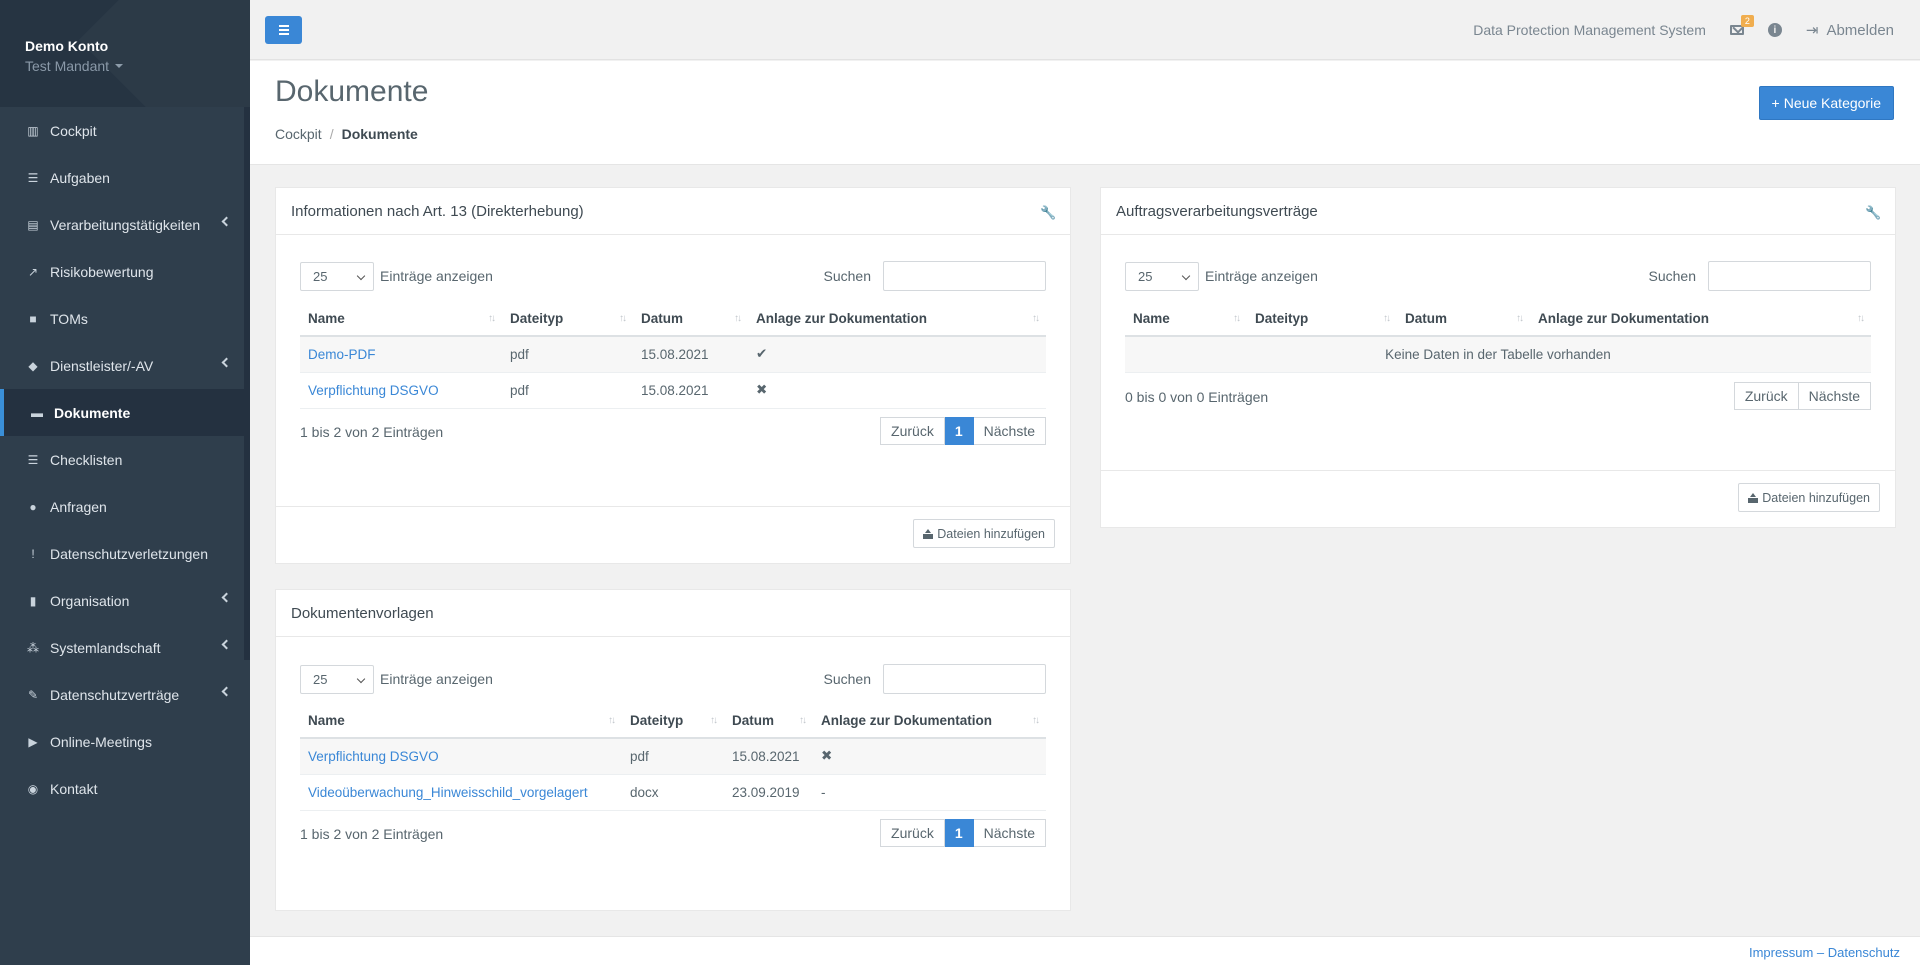  What do you see at coordinates (125, 53) in the screenshot?
I see `account-switcher: Demo Konto Test Mandant` at bounding box center [125, 53].